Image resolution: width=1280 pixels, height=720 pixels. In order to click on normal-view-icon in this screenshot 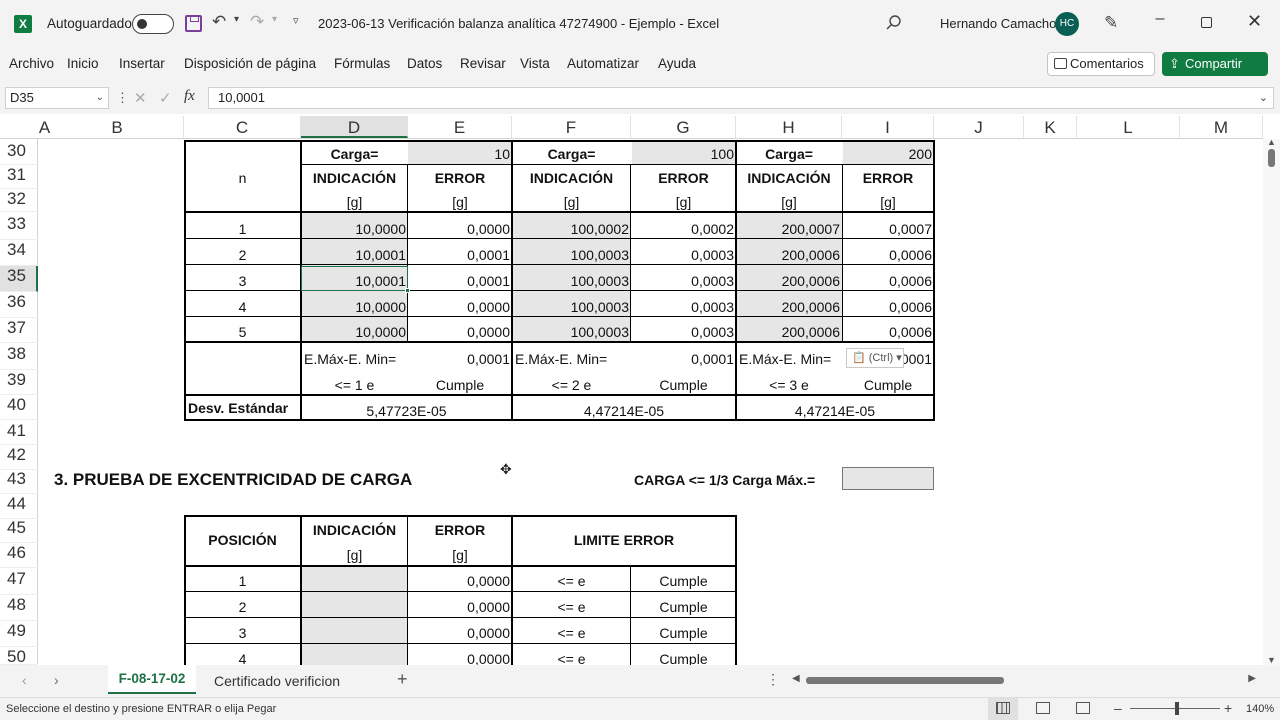, I will do `click(1003, 708)`.